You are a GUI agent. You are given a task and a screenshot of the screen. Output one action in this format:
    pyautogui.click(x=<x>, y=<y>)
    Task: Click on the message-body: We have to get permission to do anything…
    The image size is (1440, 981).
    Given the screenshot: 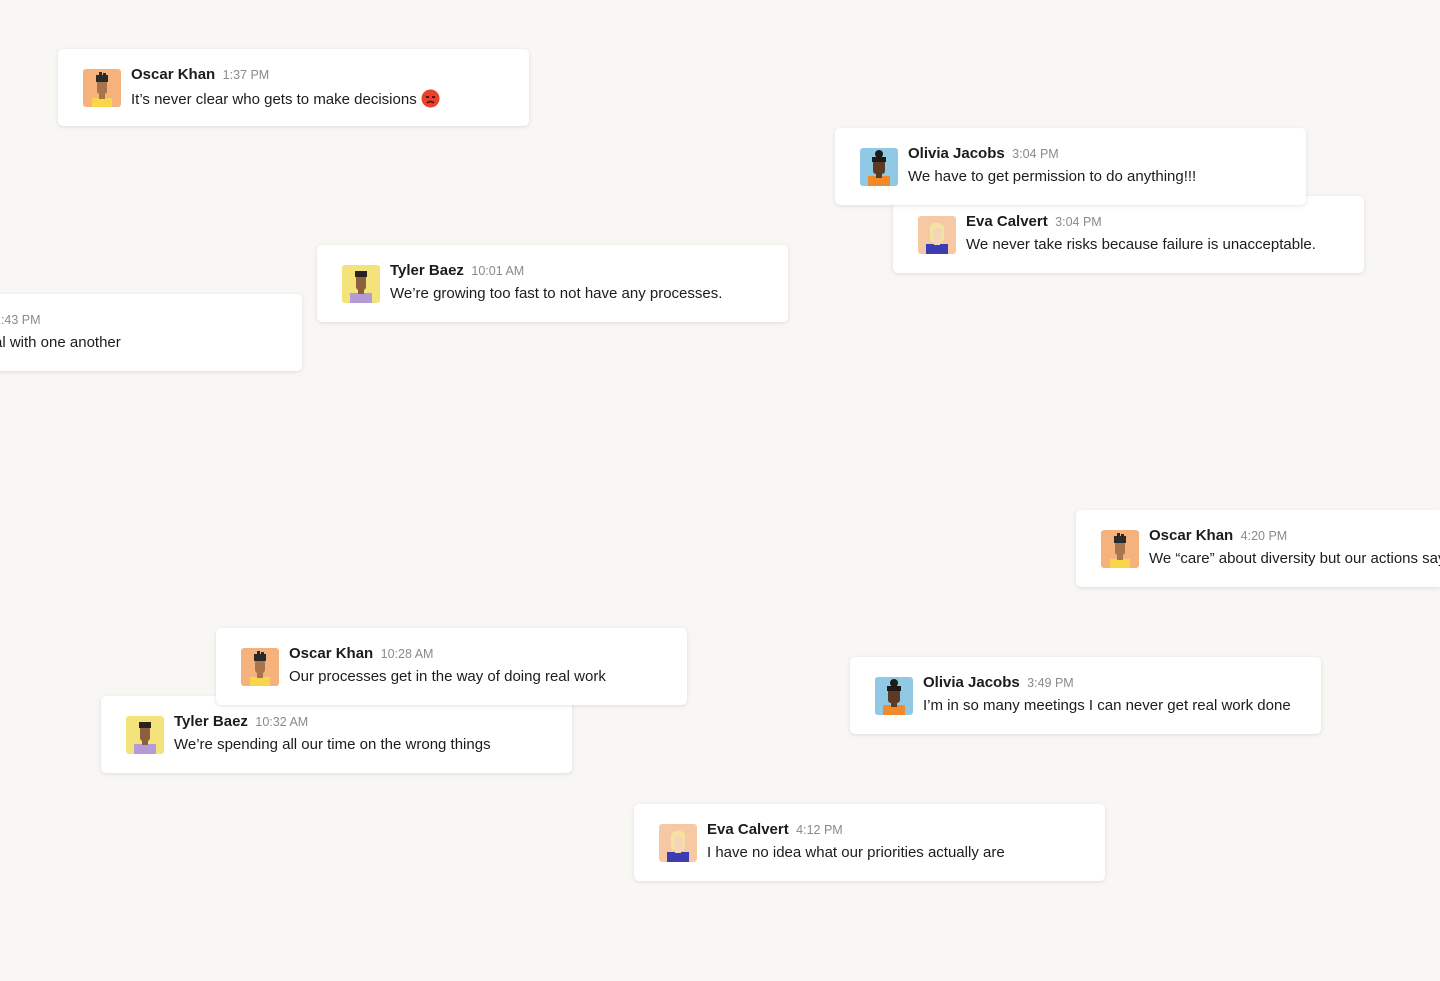 What is the action you would take?
    pyautogui.click(x=1052, y=176)
    